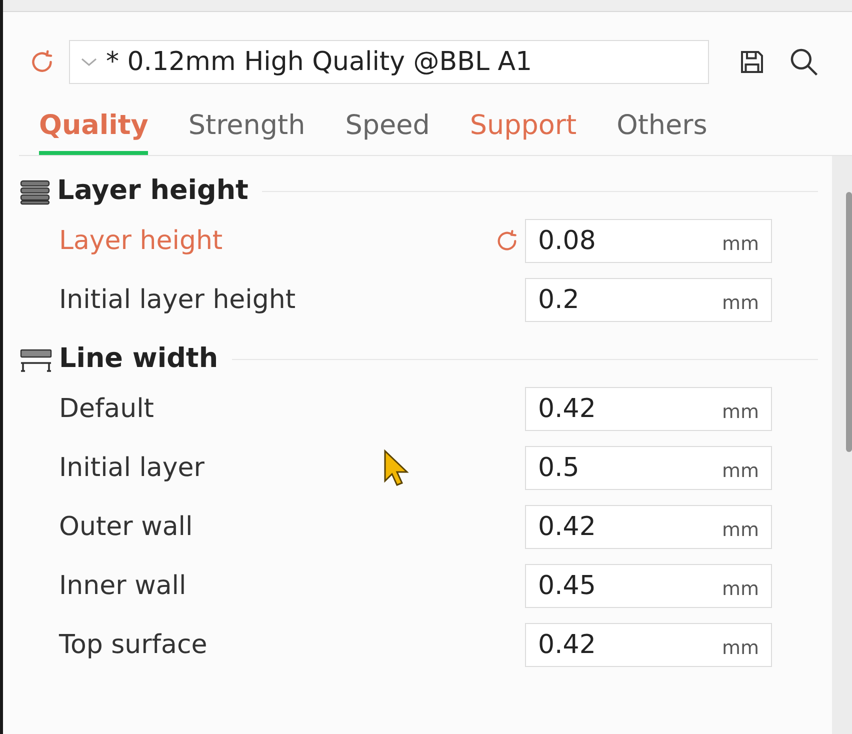 The height and width of the screenshot is (734, 852). Describe the element at coordinates (138, 359) in the screenshot. I see `group-title: Line width` at that location.